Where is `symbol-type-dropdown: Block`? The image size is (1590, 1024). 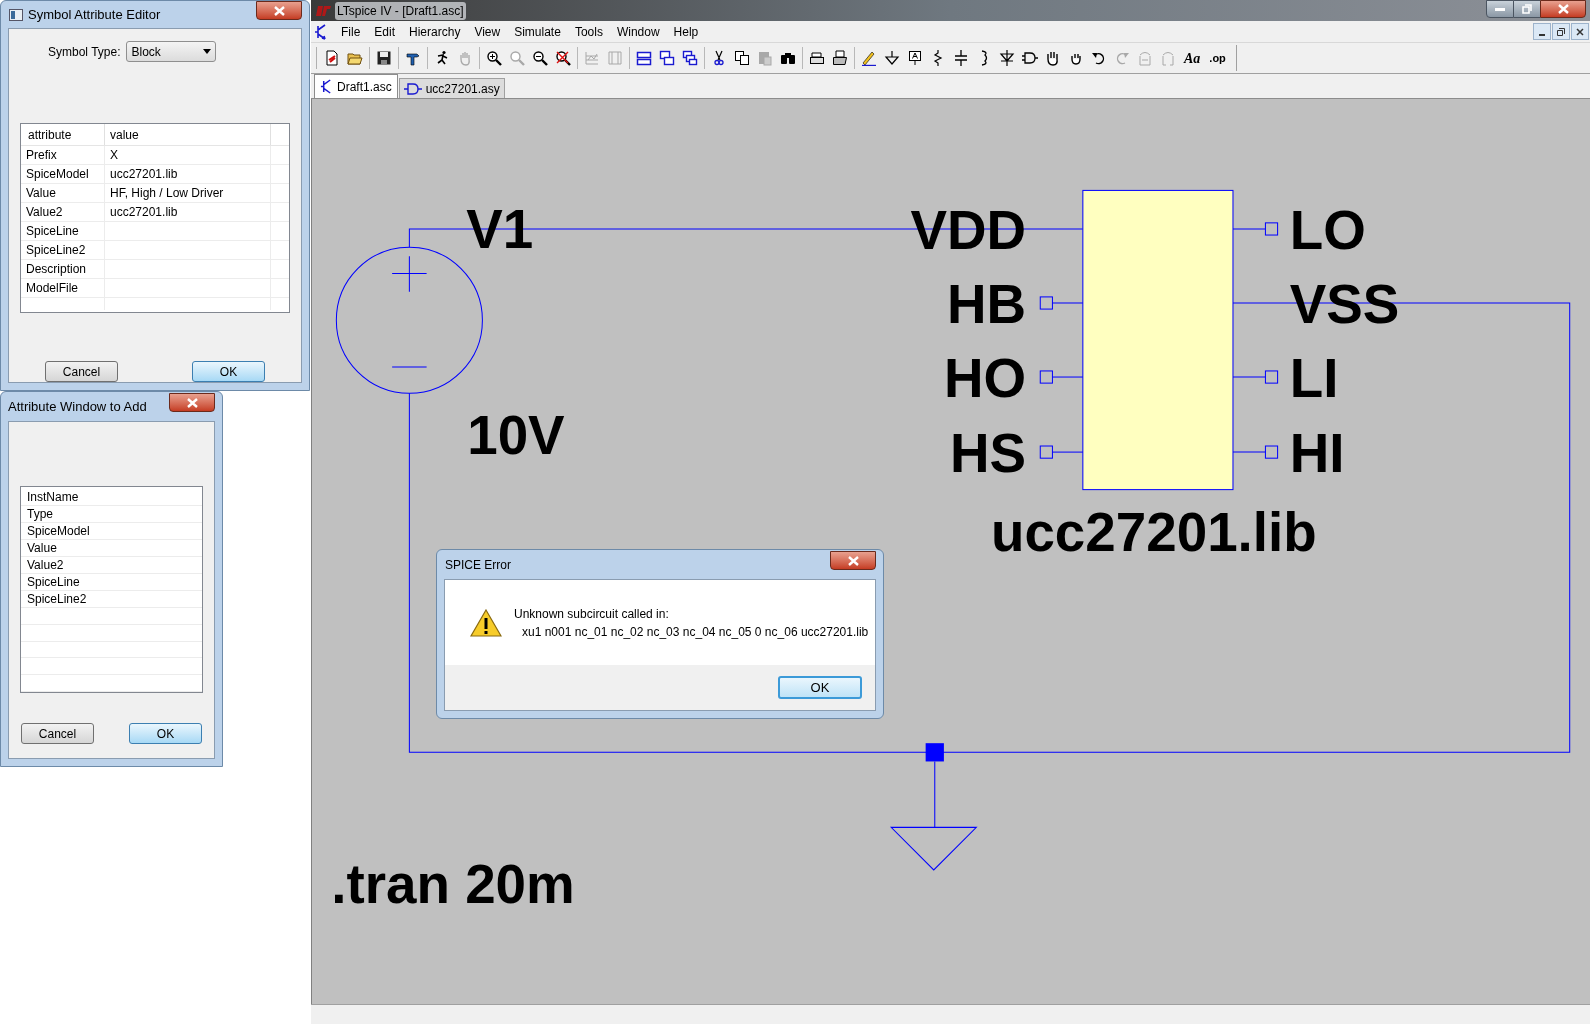 symbol-type-dropdown: Block is located at coordinates (171, 51).